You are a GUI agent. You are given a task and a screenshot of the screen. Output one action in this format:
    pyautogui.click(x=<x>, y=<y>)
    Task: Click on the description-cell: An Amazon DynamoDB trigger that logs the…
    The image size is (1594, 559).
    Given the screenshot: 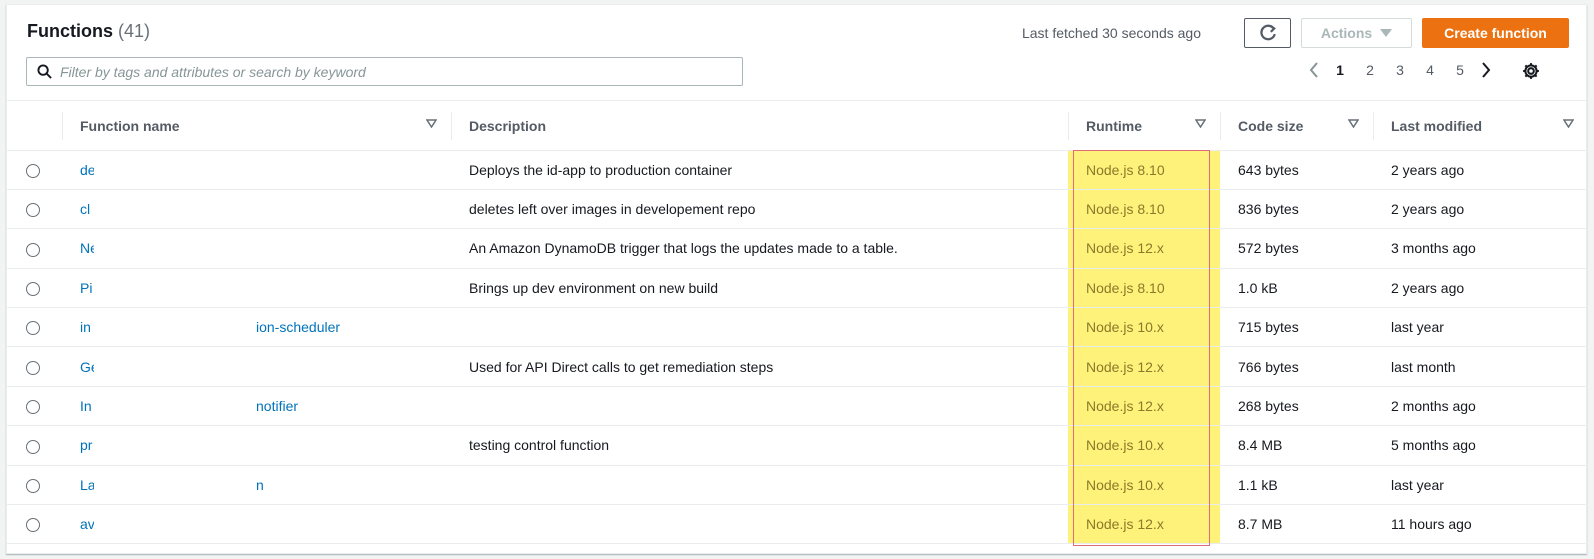 What is the action you would take?
    pyautogui.click(x=759, y=248)
    